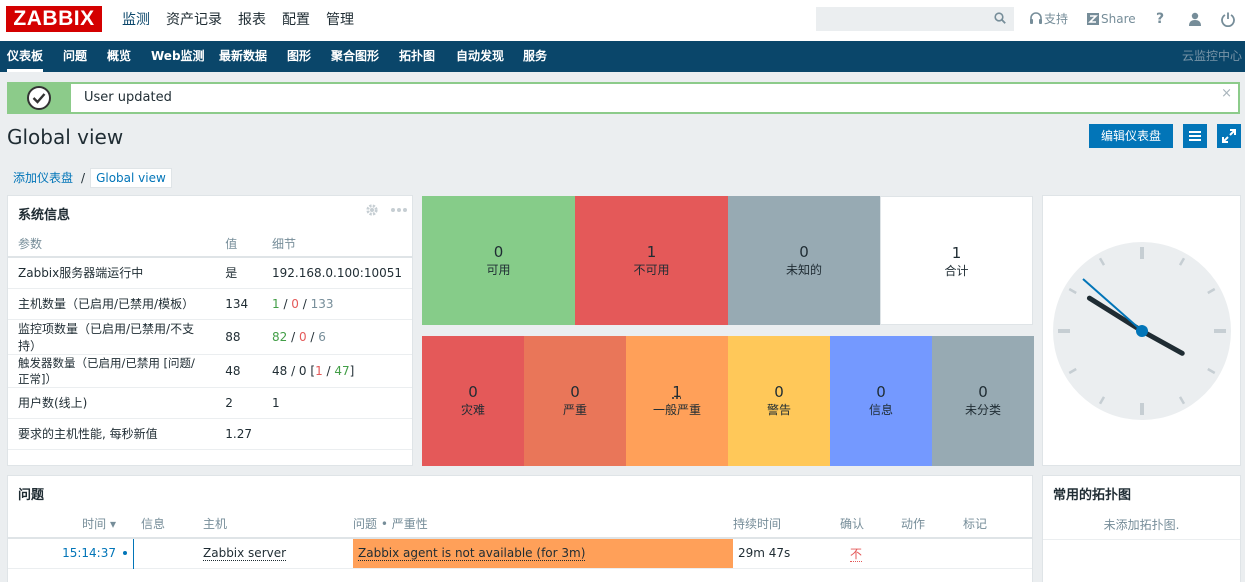  I want to click on column-header-time: 时间 ▾, so click(64, 524).